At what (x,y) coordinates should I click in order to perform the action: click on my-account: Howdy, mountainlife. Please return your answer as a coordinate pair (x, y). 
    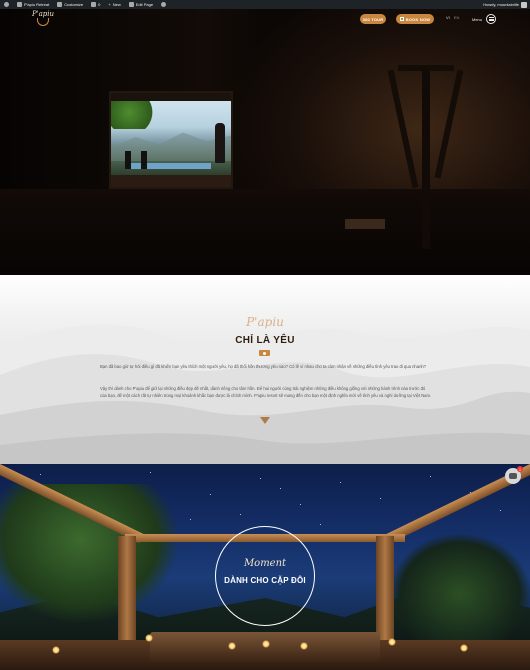
    Looking at the image, I should click on (506, 4).